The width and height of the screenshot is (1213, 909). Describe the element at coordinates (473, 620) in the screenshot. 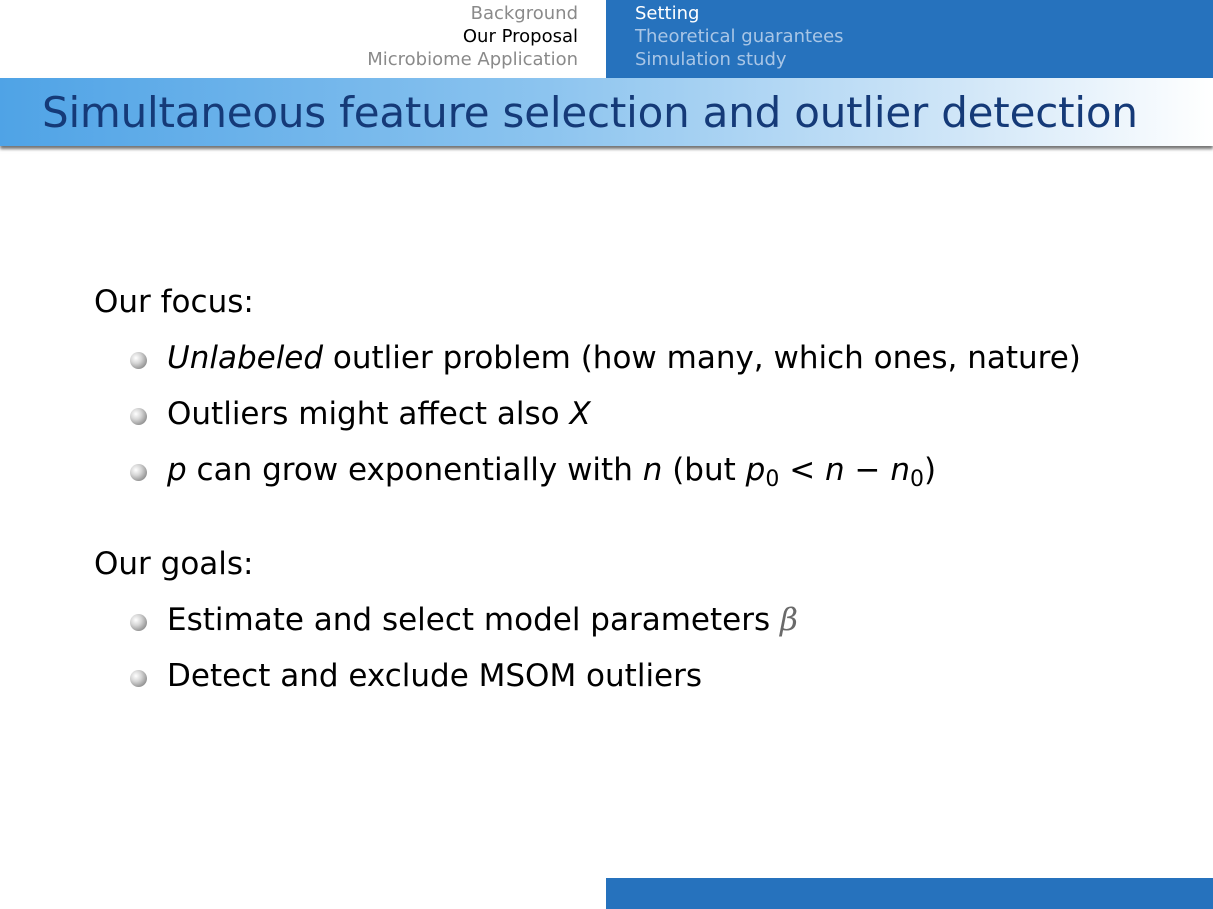

I see `goals-item-text: Estimate and select model parameters` at that location.